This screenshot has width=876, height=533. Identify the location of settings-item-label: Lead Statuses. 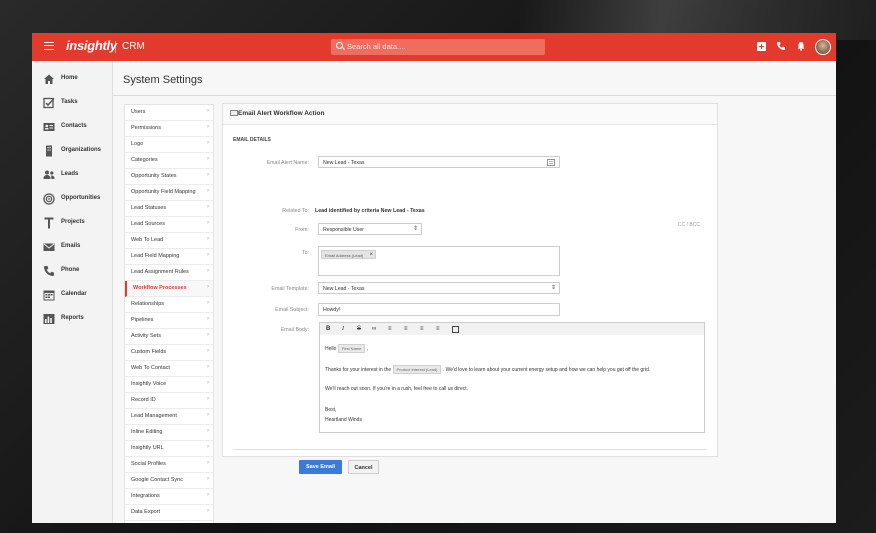
(149, 208).